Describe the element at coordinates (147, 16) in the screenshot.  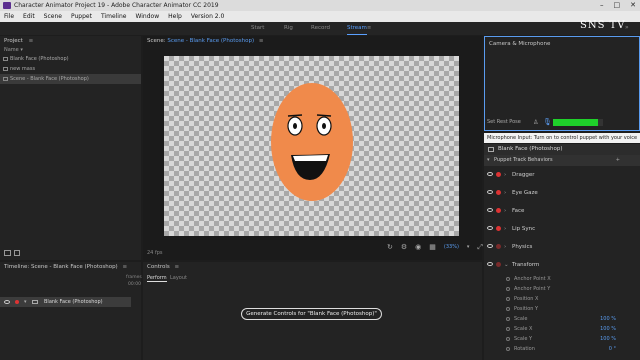
I see `menu-window: Window` at that location.